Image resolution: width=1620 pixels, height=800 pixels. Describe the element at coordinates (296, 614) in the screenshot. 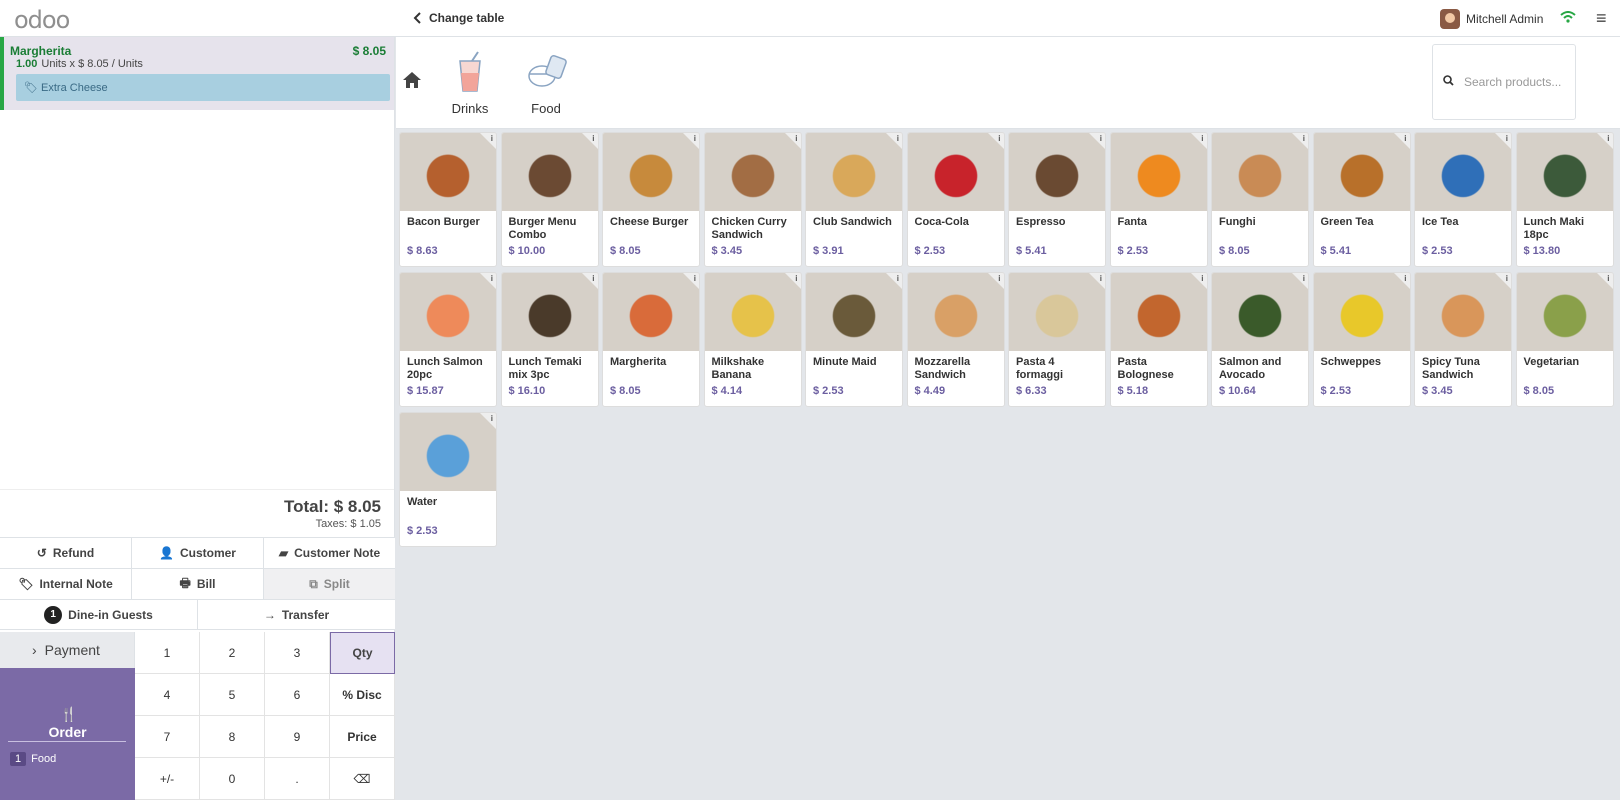

I see `transfer-button: → Transfer` at that location.